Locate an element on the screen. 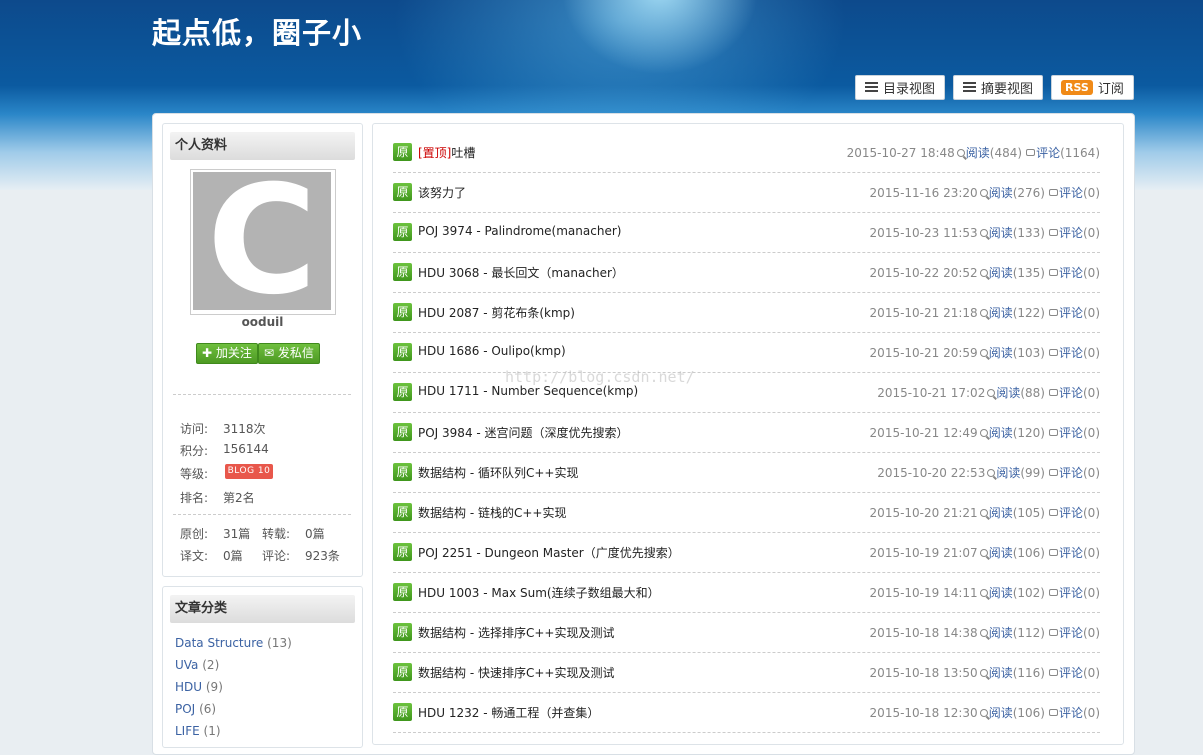 The image size is (1203, 755). article-title: POJ 3974 - Palindrome(manacher) is located at coordinates (520, 231).